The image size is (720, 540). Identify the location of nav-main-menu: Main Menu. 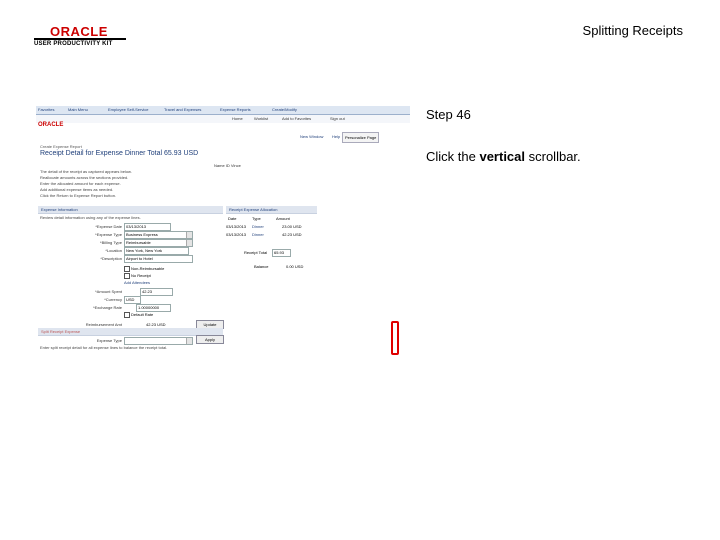
(78, 109).